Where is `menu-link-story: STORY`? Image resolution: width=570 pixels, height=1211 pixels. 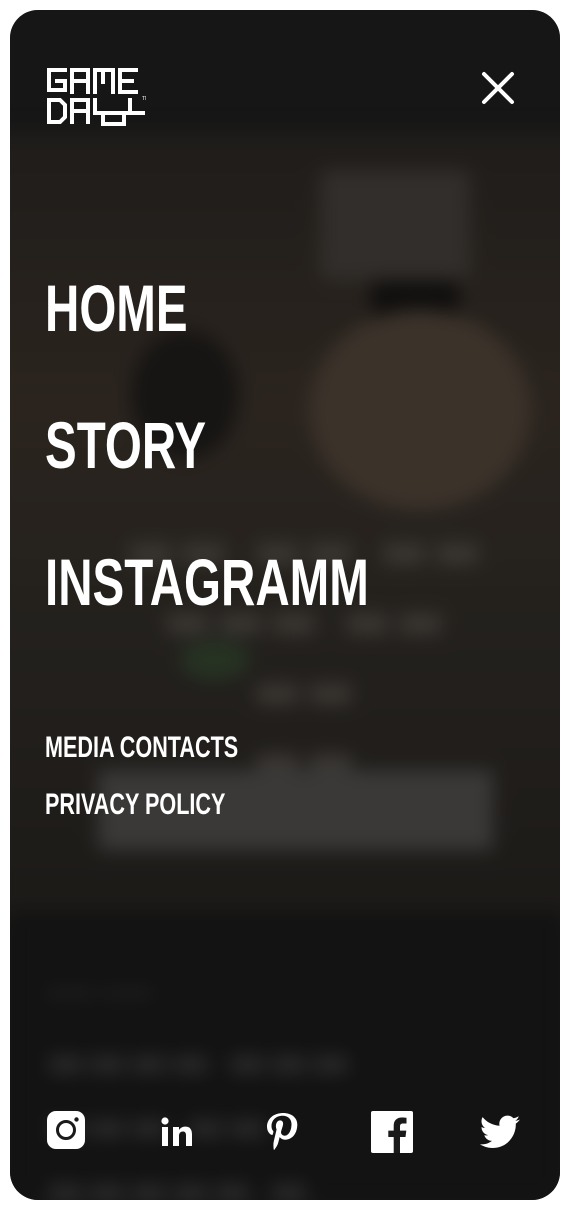
menu-link-story: STORY is located at coordinates (125, 445).